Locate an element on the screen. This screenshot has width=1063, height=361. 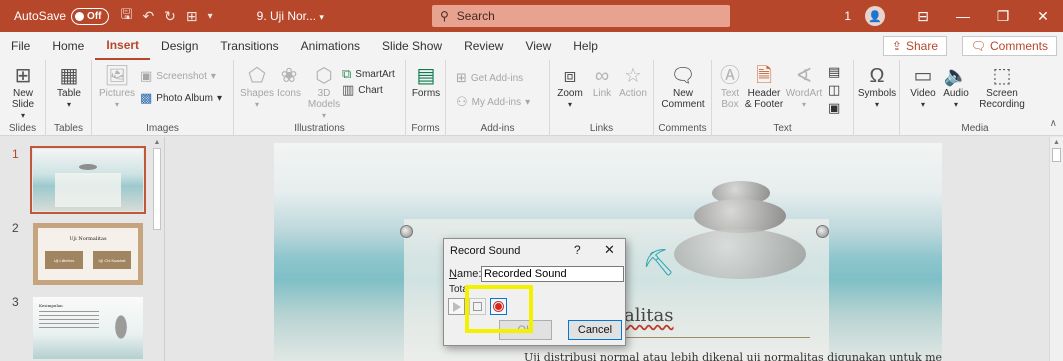
ribbon-display-options-icon: ⊟ is located at coordinates (923, 16).